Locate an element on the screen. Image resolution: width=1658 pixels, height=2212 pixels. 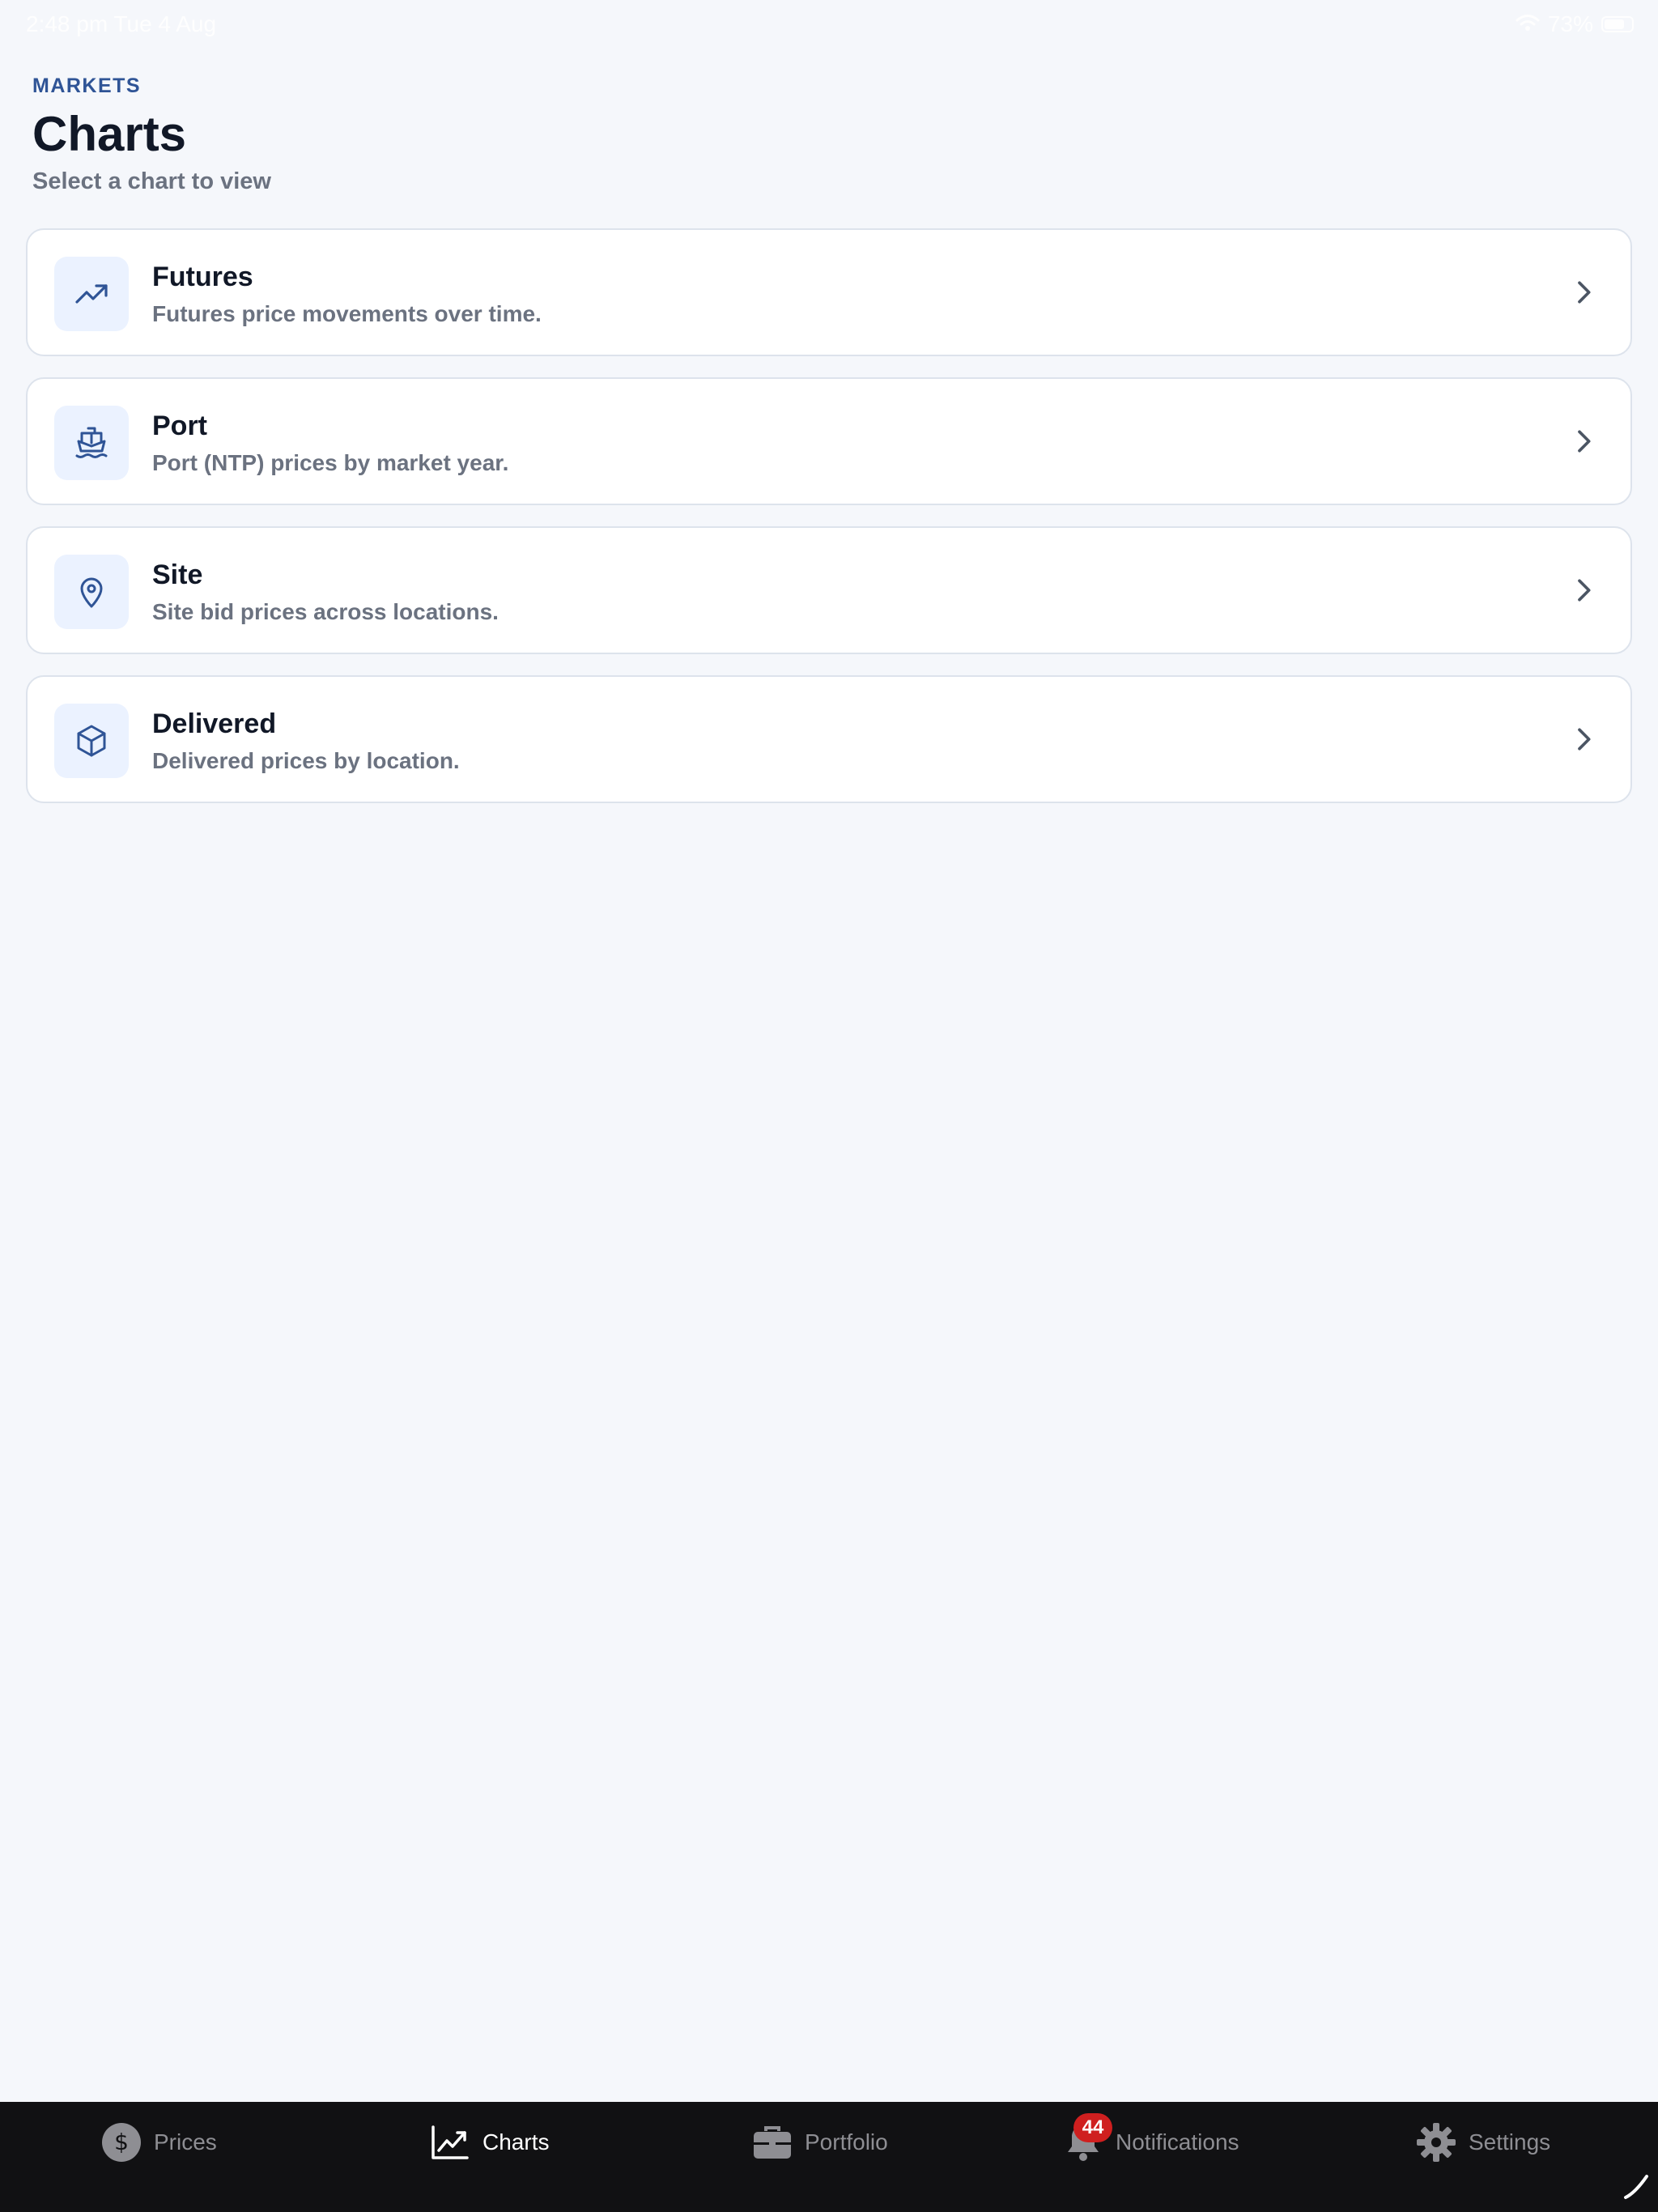
chart-line-icon is located at coordinates (450, 2142).